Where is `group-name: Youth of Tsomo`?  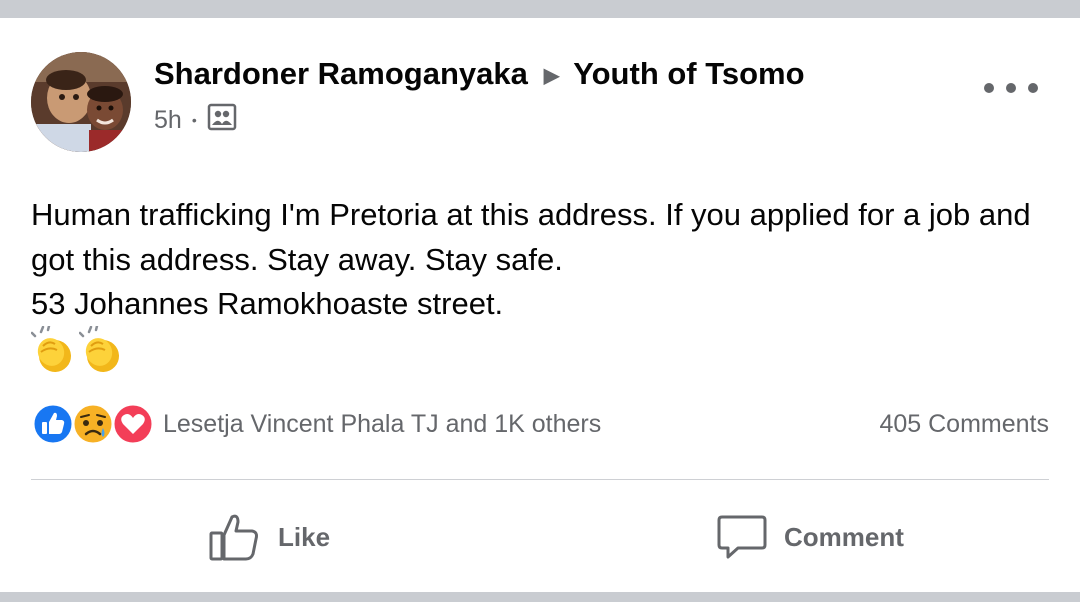
group-name: Youth of Tsomo is located at coordinates (688, 74).